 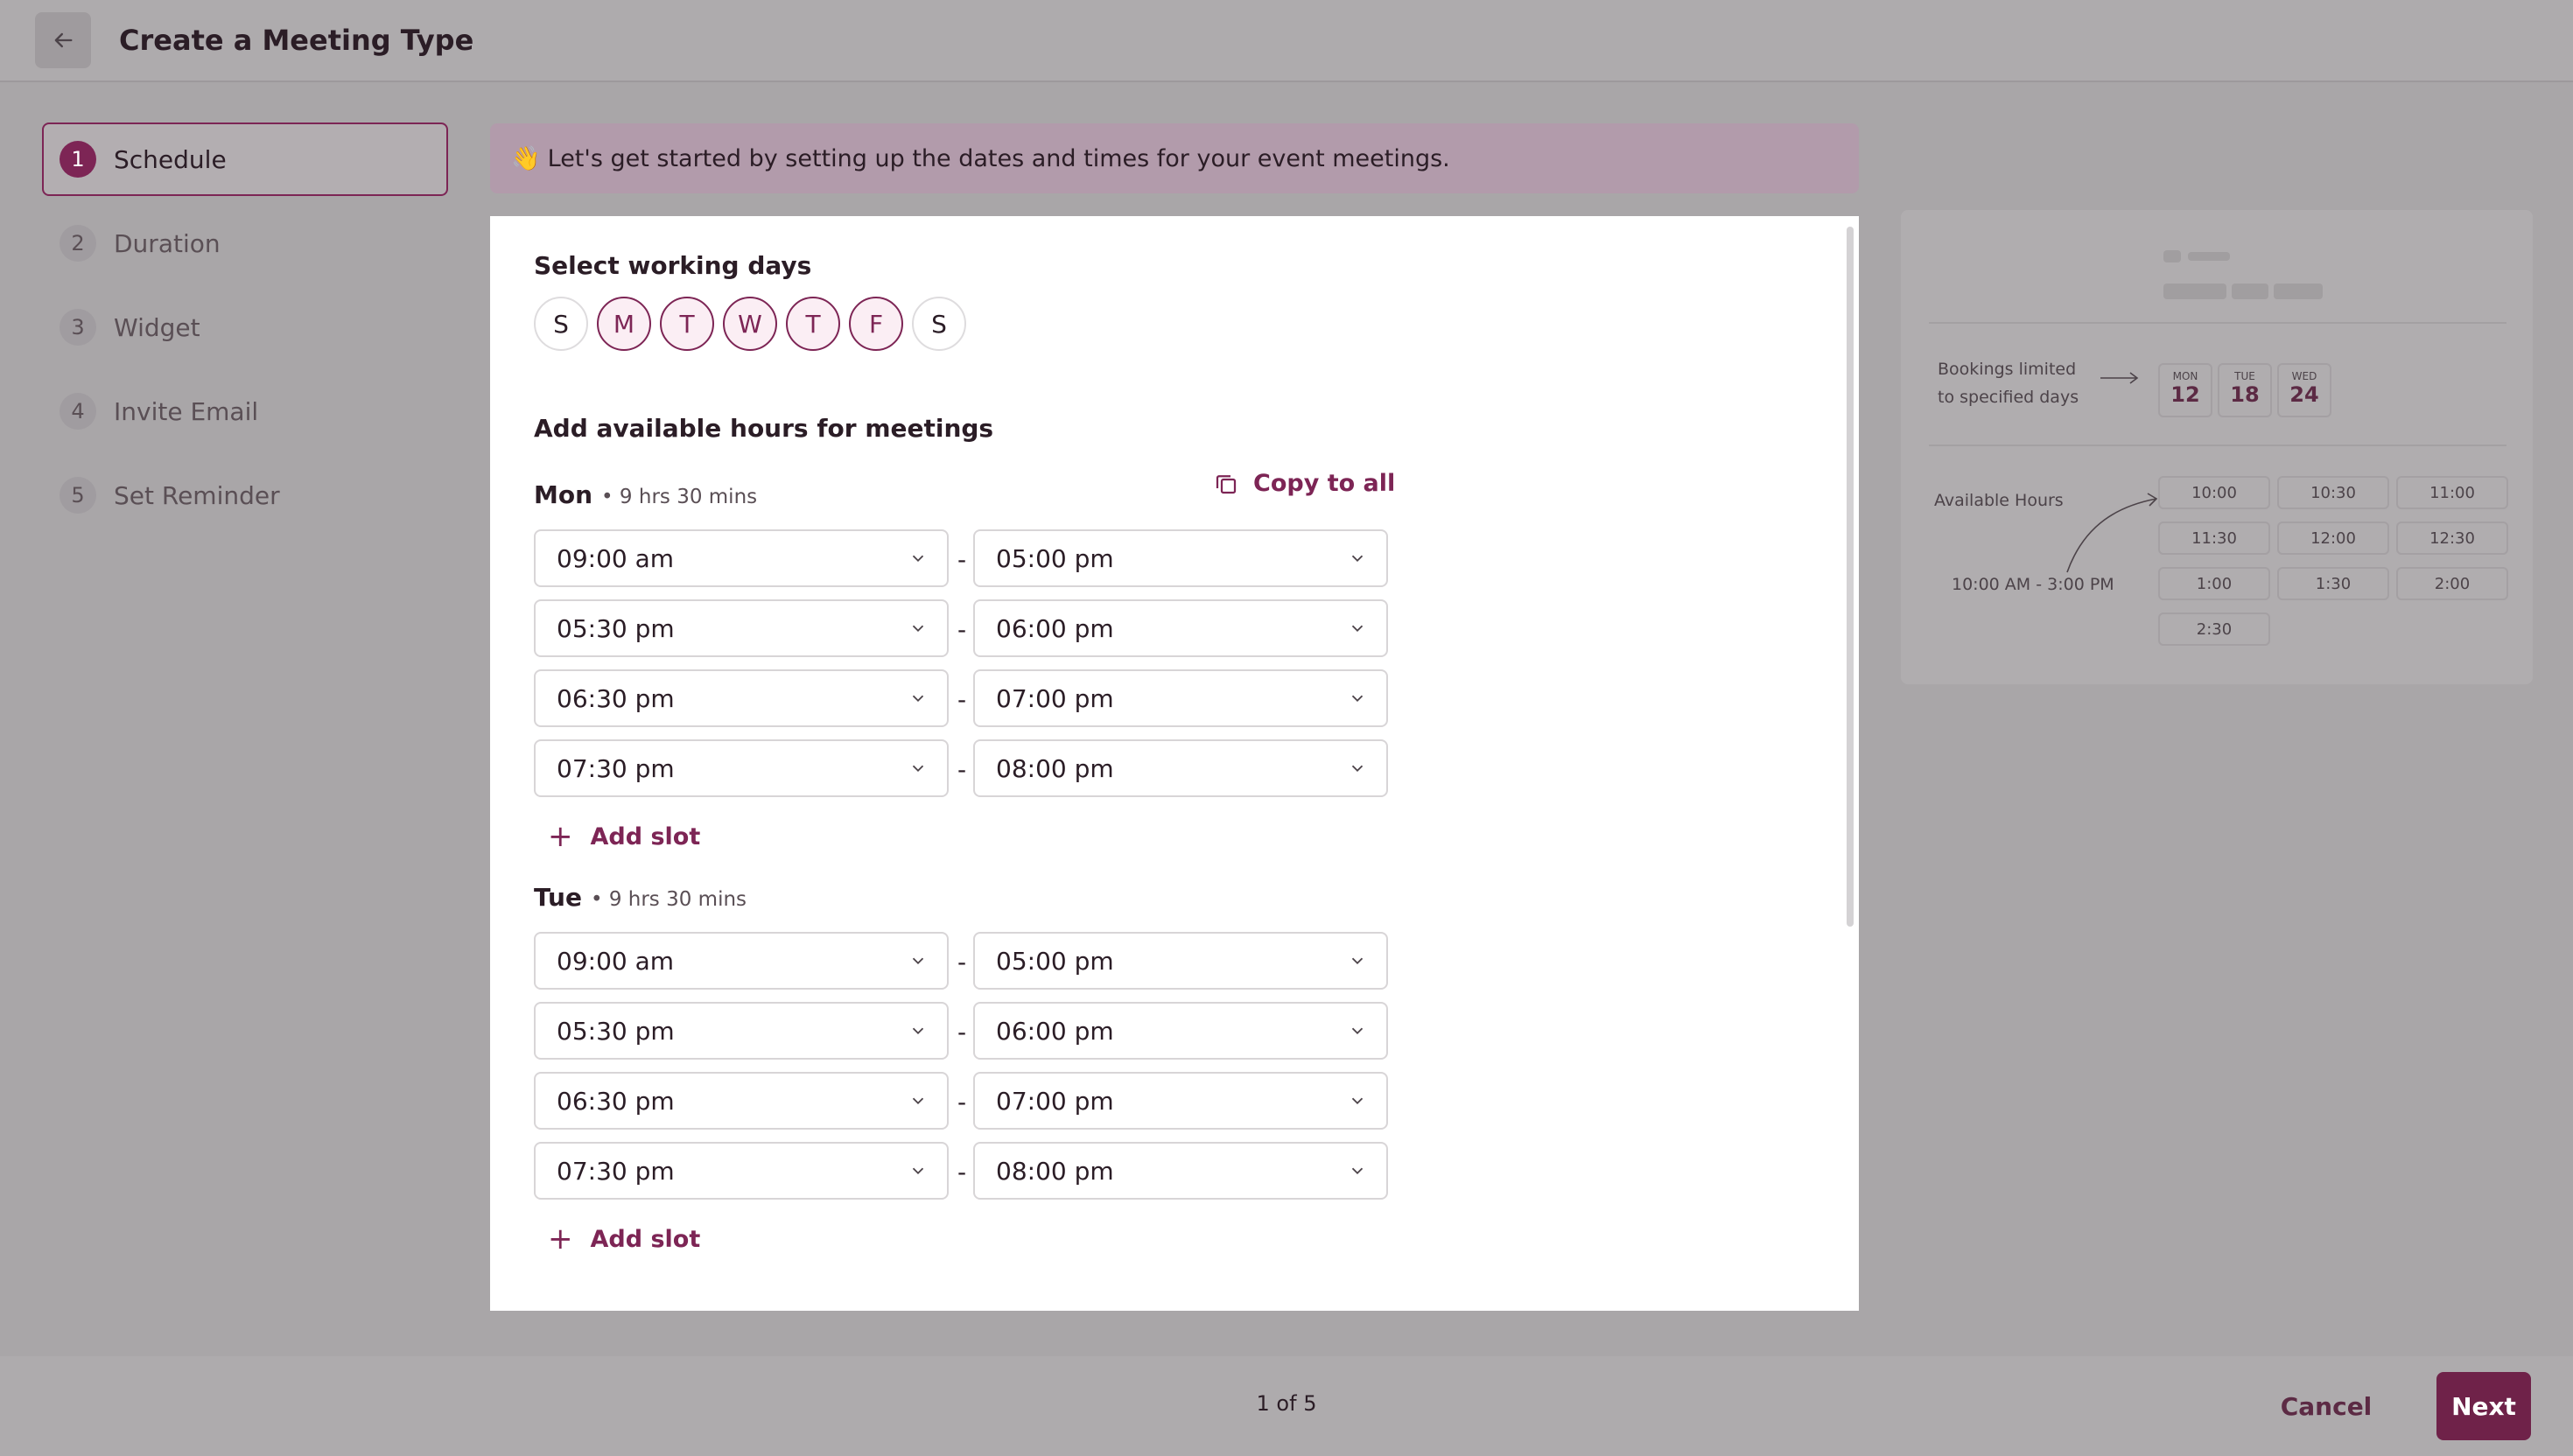 What do you see at coordinates (78, 327) in the screenshot?
I see `step-number: 3` at bounding box center [78, 327].